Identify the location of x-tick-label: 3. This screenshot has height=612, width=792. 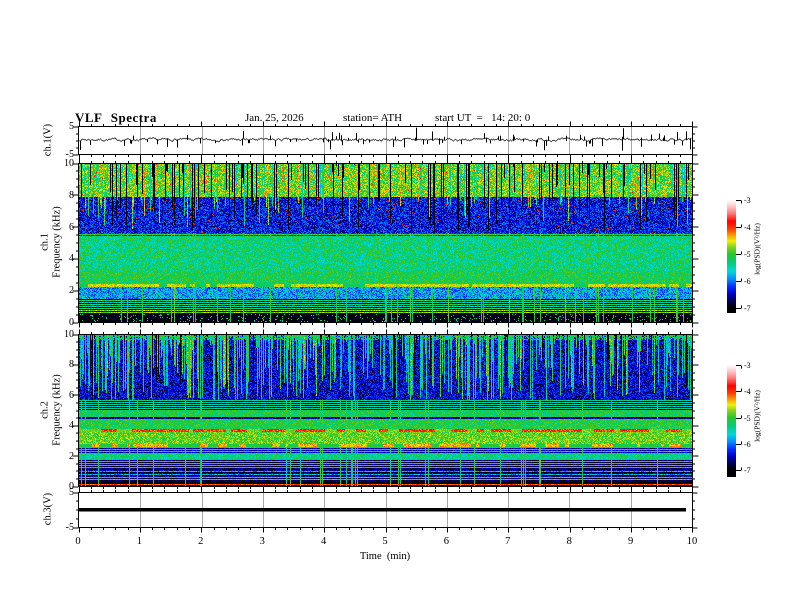
(262, 541).